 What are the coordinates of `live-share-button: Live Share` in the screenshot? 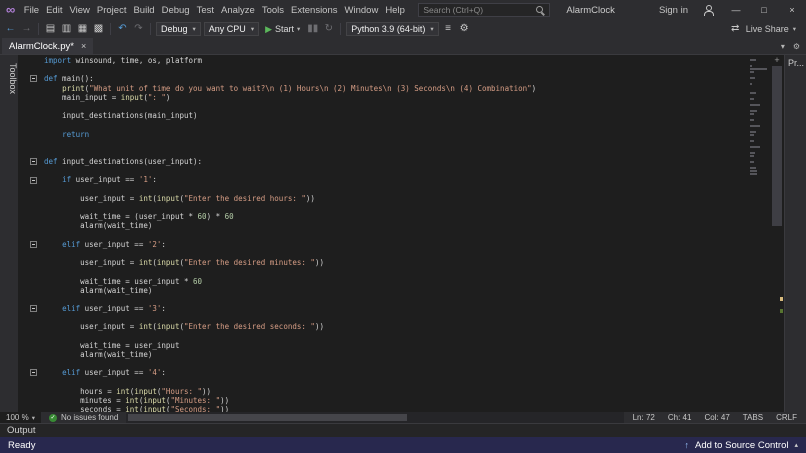 It's located at (767, 29).